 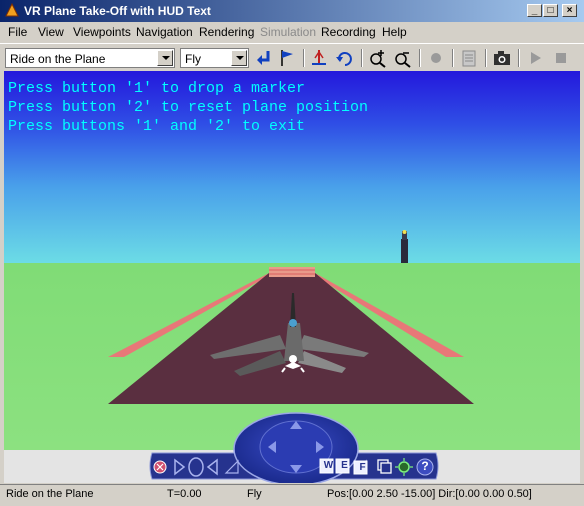 I want to click on status-viewpoint: Ride on the Plane, so click(x=50, y=494).